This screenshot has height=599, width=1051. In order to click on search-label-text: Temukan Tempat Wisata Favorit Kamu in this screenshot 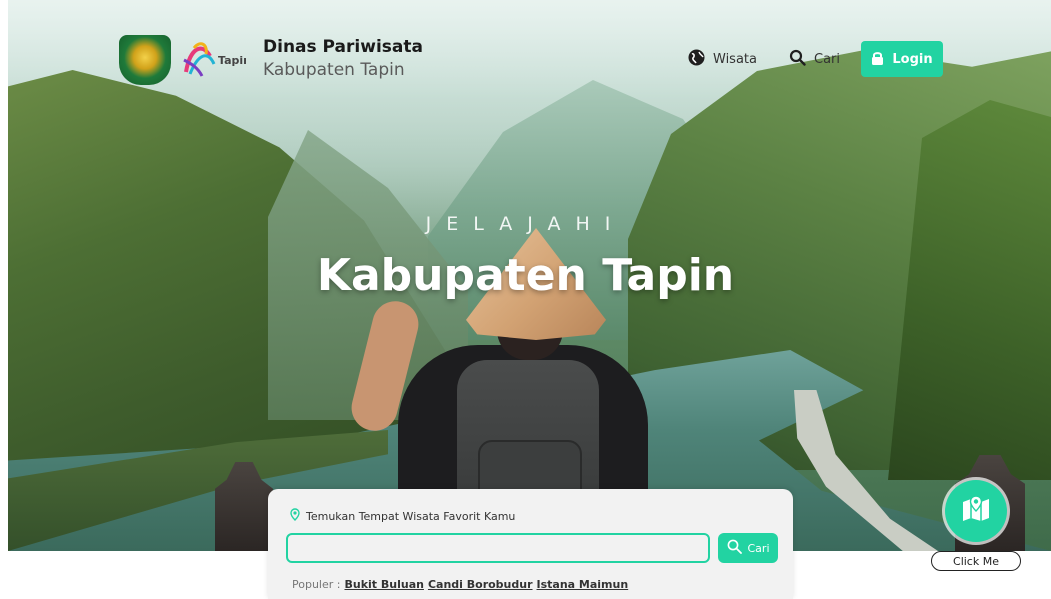, I will do `click(411, 516)`.